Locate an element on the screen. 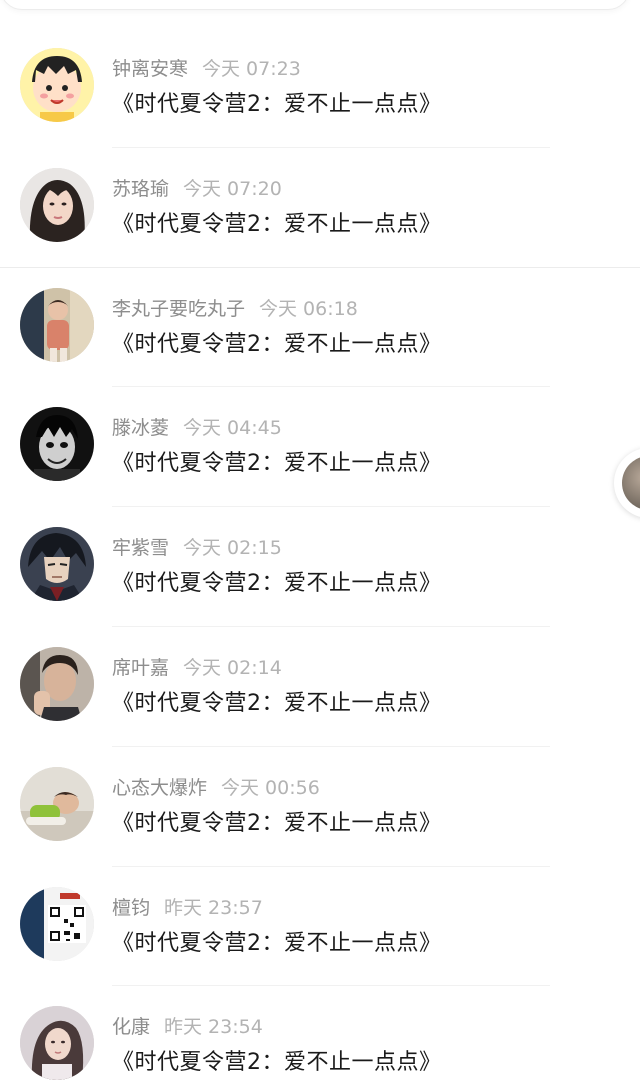  comment-meta: 钟离安寒 今天 07:23 is located at coordinates (206, 69).